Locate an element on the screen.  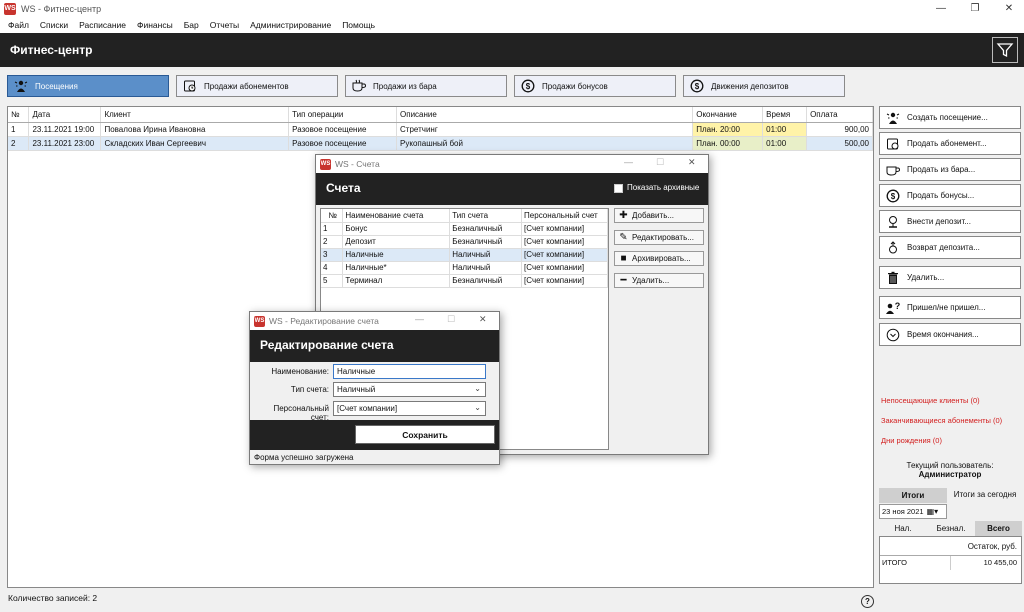
table-row: 1 Бонус Безналичный [Счет компании] is located at coordinates (464, 229).